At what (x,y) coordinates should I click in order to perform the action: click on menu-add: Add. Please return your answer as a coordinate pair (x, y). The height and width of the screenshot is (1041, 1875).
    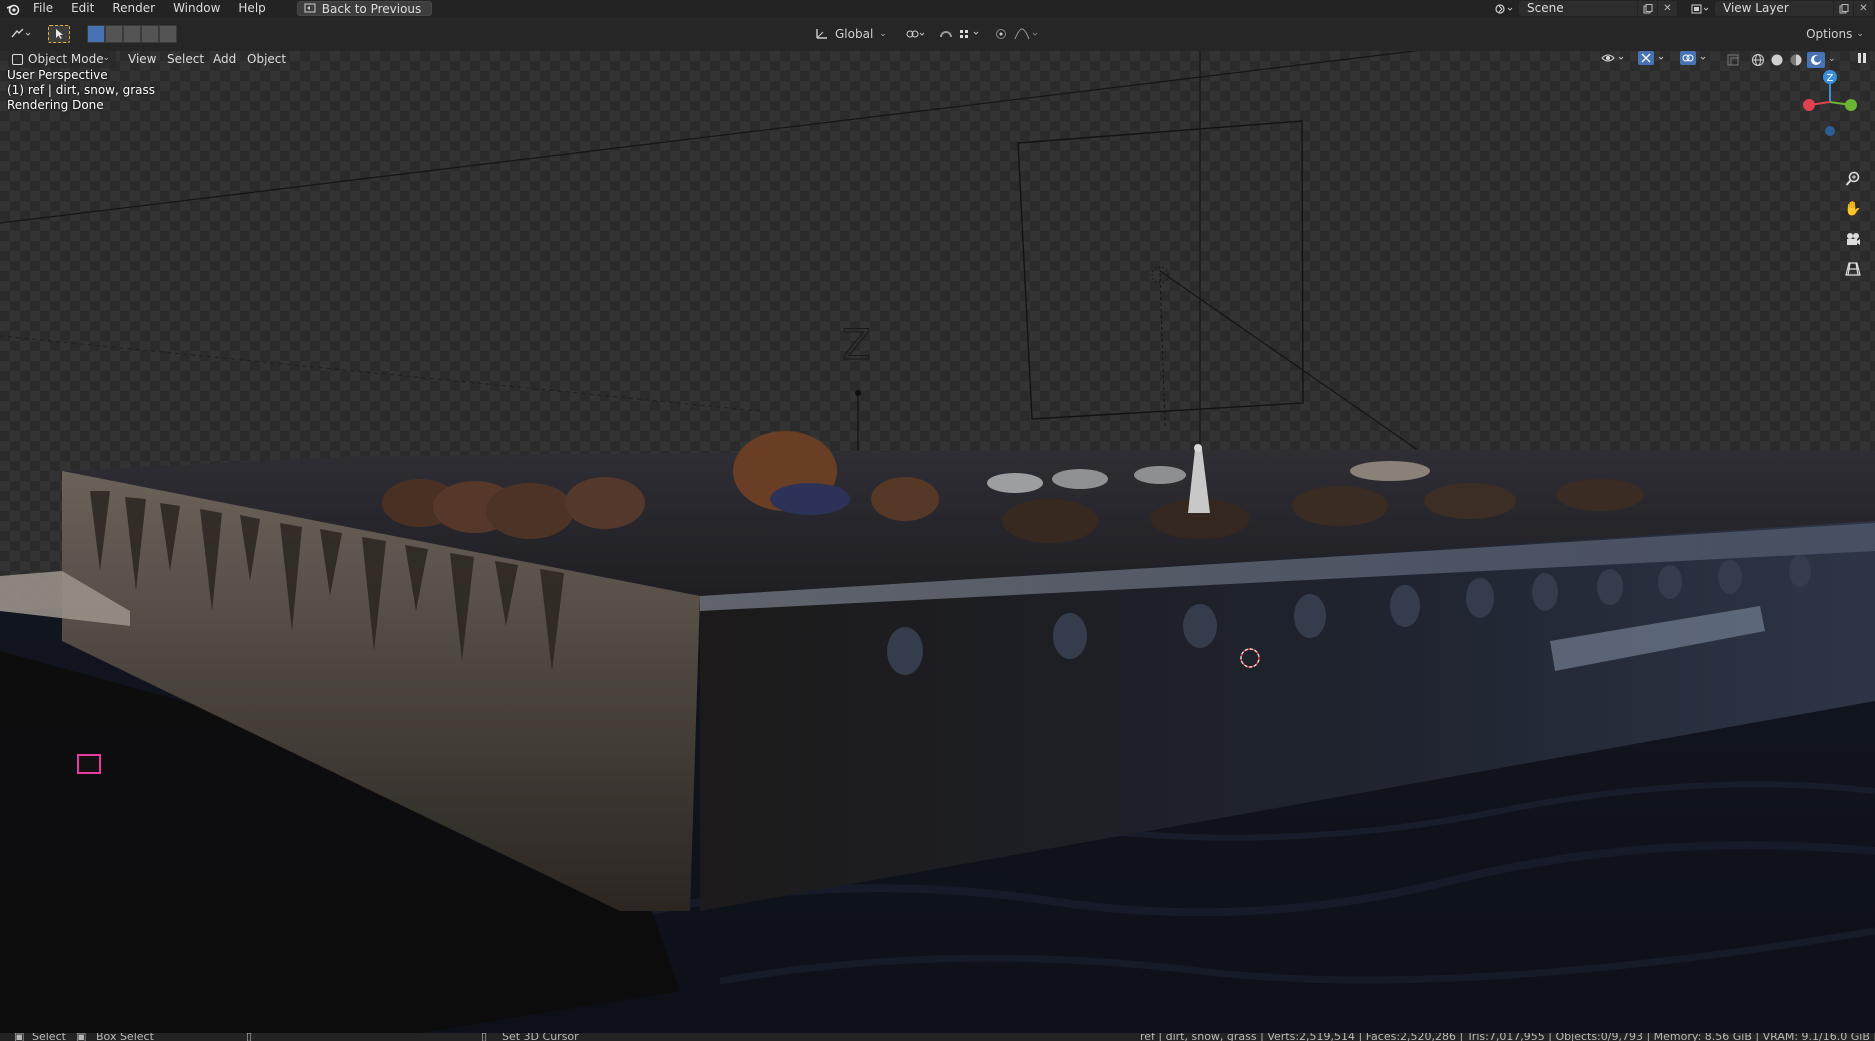
    Looking at the image, I should click on (224, 59).